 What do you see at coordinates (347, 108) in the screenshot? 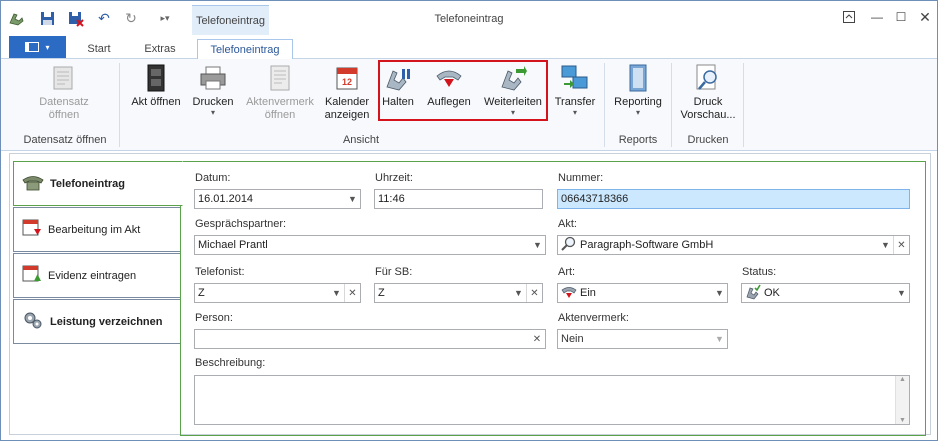
I see `kalender-label: Kalender anzeigen` at bounding box center [347, 108].